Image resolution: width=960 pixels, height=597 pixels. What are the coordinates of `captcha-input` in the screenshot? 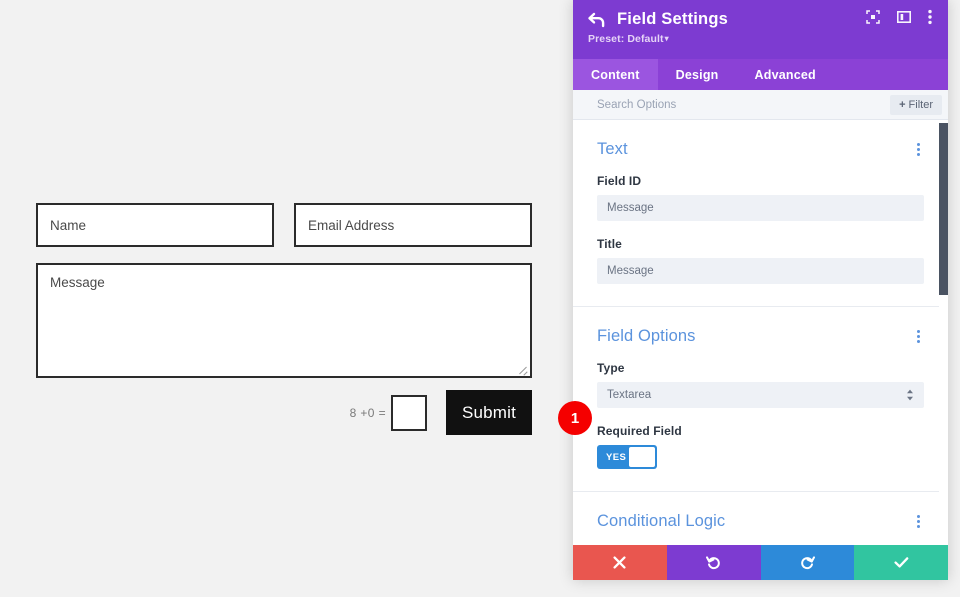 It's located at (409, 412).